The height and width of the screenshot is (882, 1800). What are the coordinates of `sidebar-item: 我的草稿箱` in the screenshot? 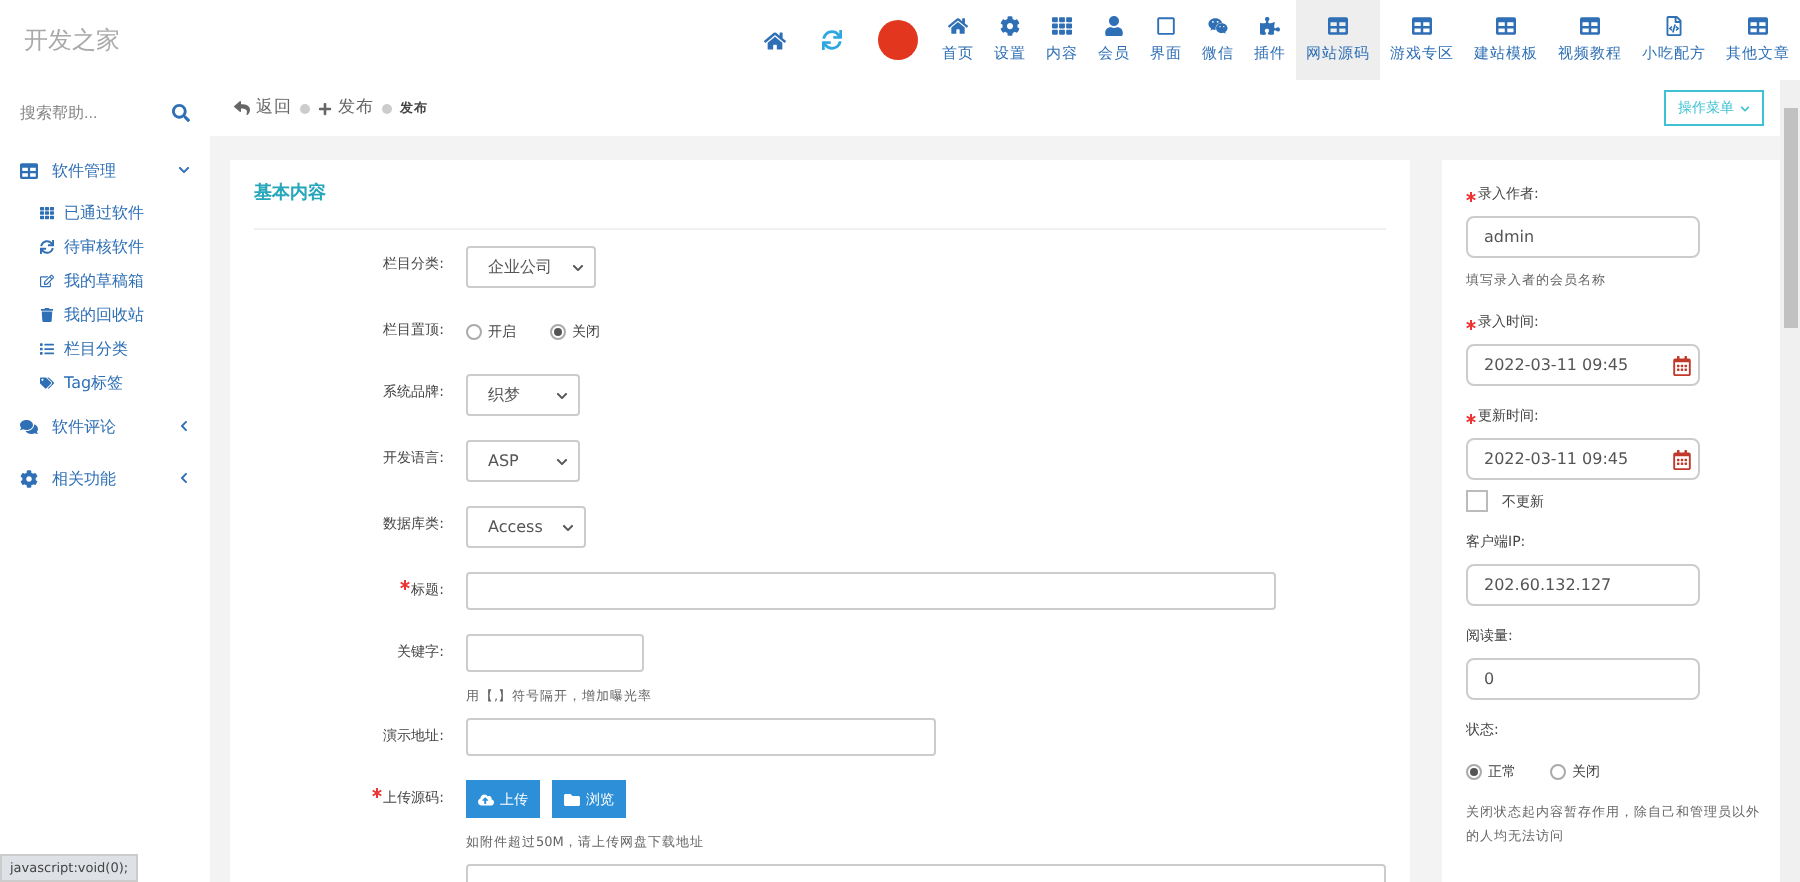 It's located at (105, 281).